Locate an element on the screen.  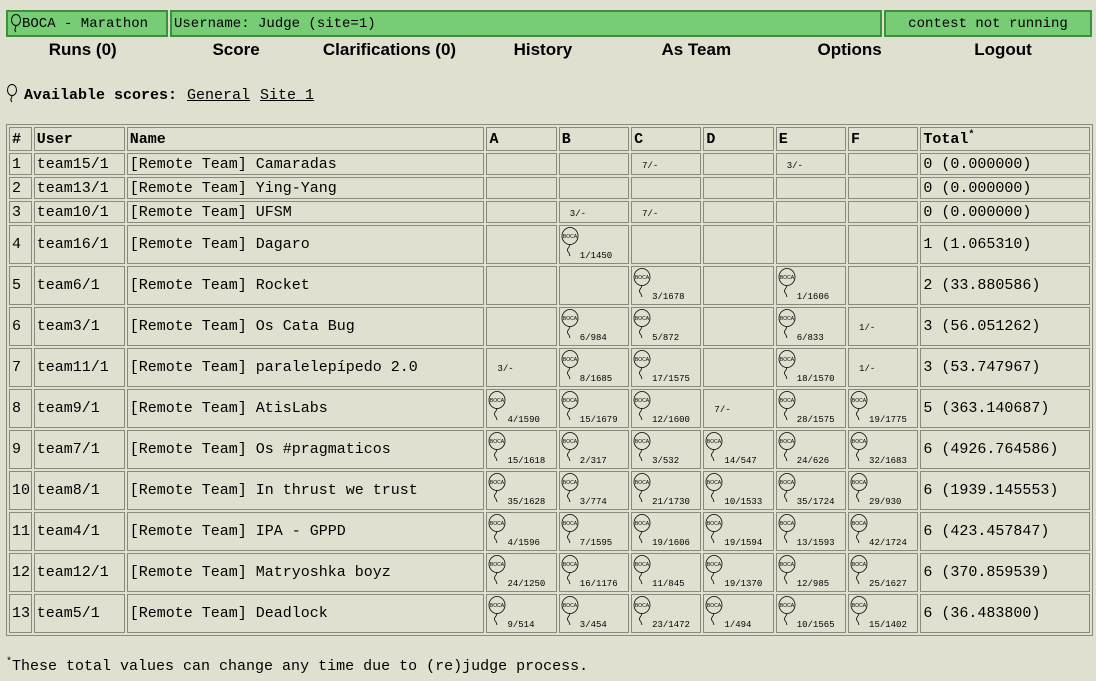
attempts-time: 12/1600 is located at coordinates (671, 420).